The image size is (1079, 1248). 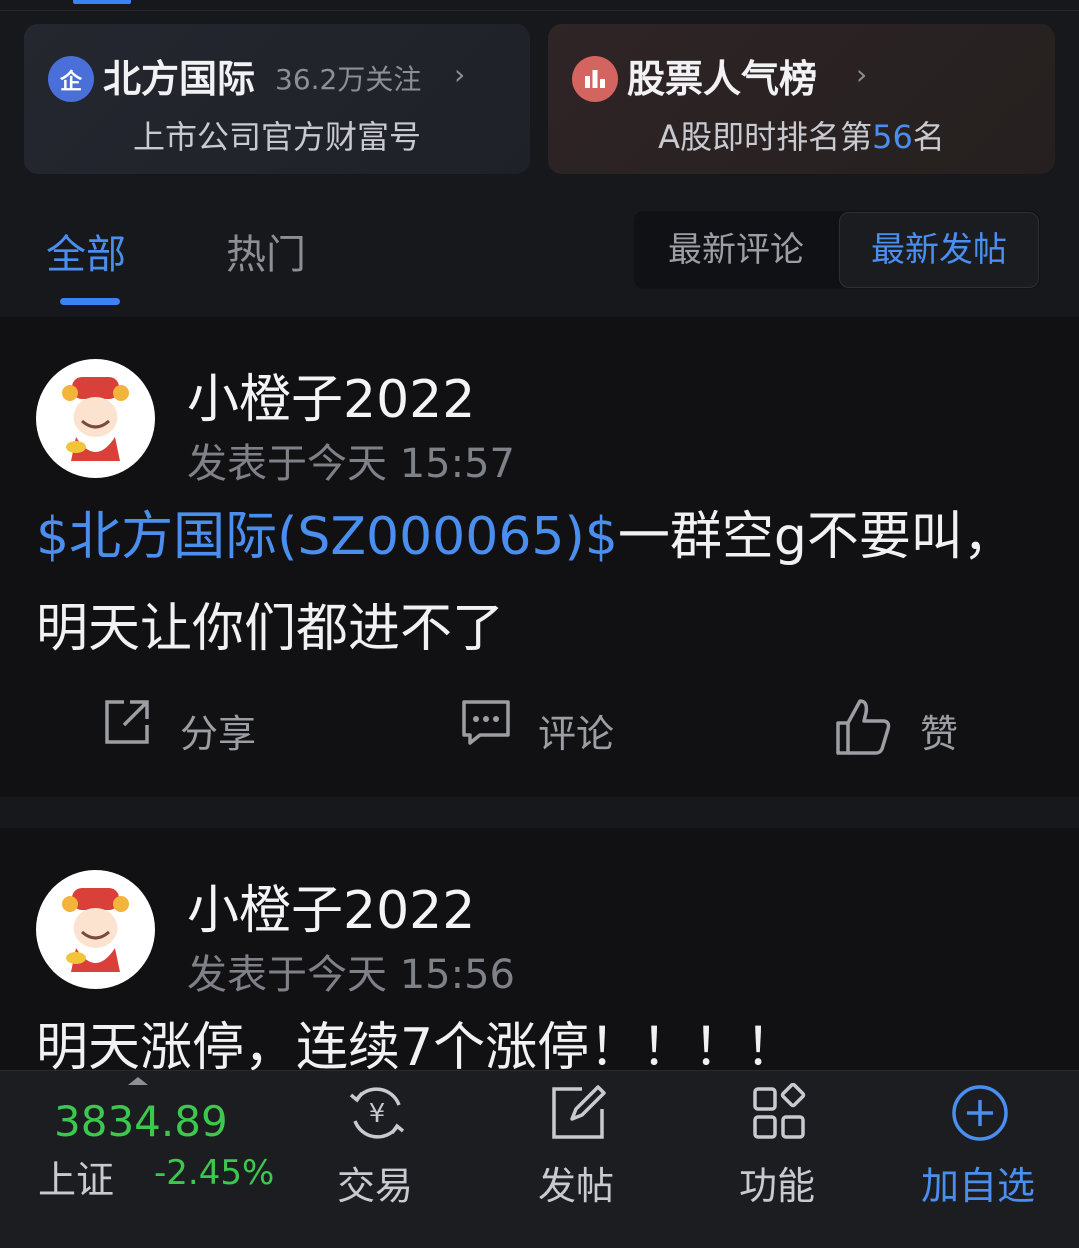 I want to click on comment-label: 评论, so click(x=576, y=734).